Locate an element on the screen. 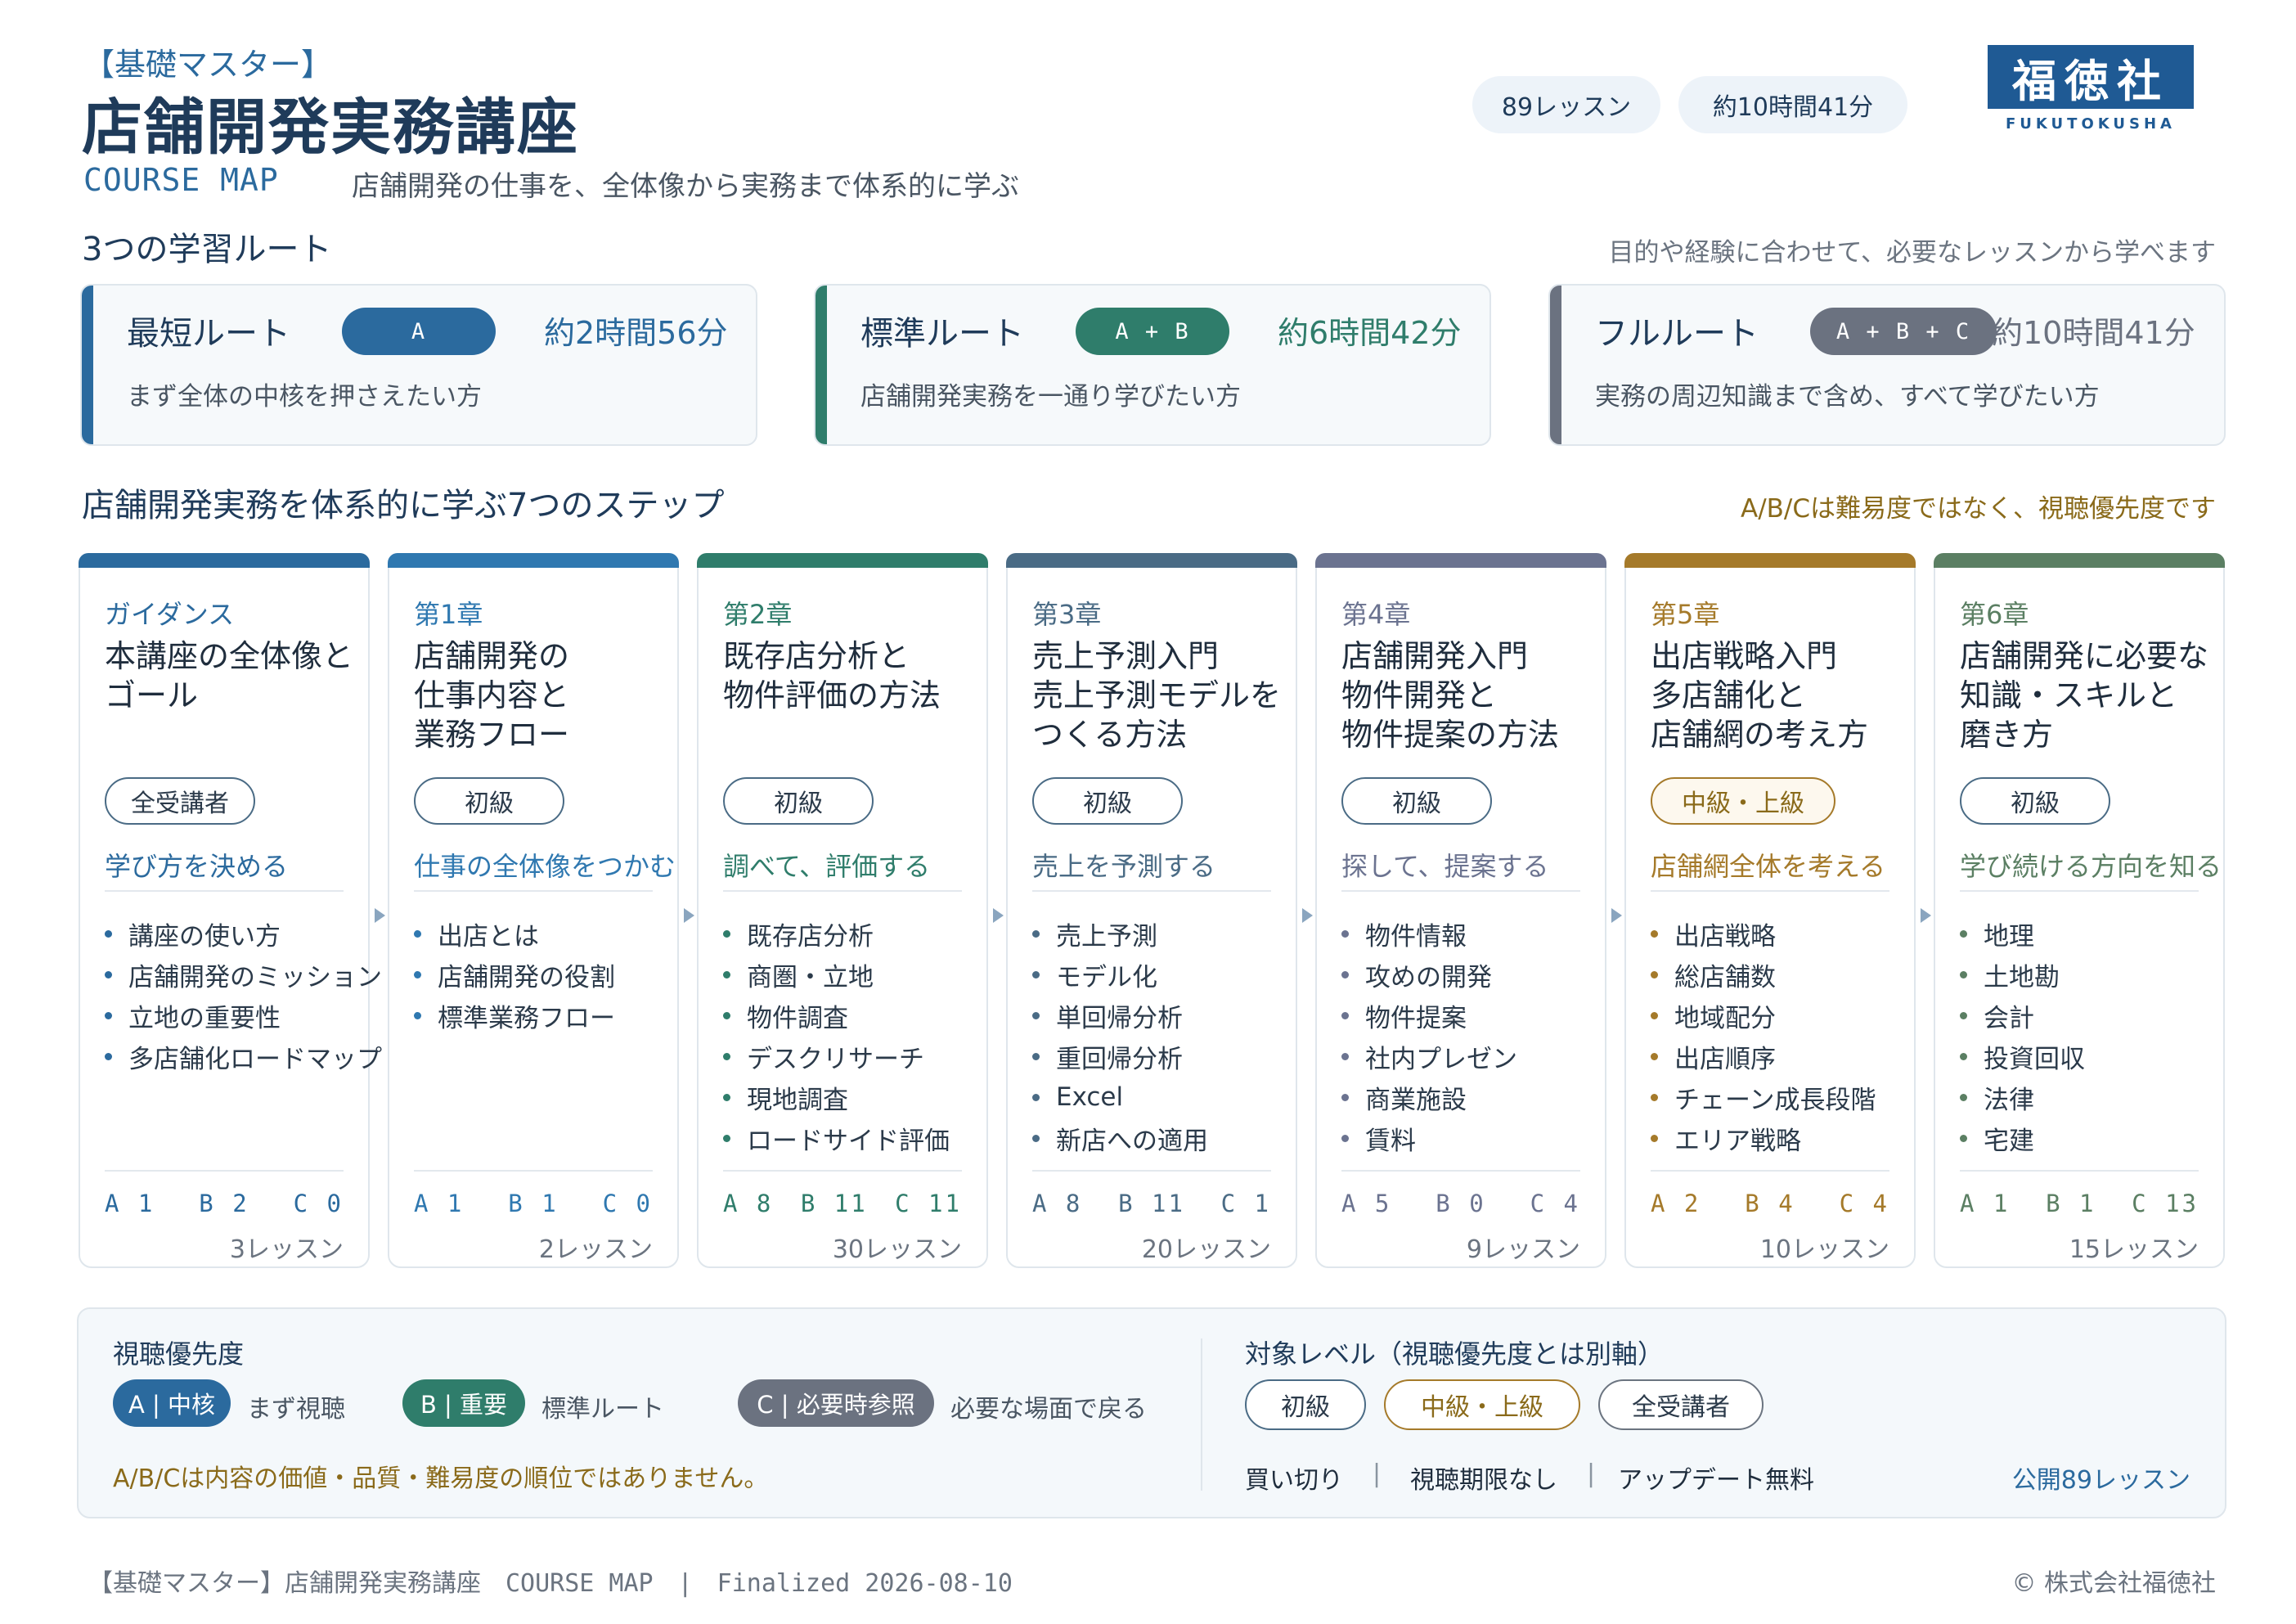 This screenshot has height=1624, width=2296. step-topic-item: 出店とは is located at coordinates (514, 933).